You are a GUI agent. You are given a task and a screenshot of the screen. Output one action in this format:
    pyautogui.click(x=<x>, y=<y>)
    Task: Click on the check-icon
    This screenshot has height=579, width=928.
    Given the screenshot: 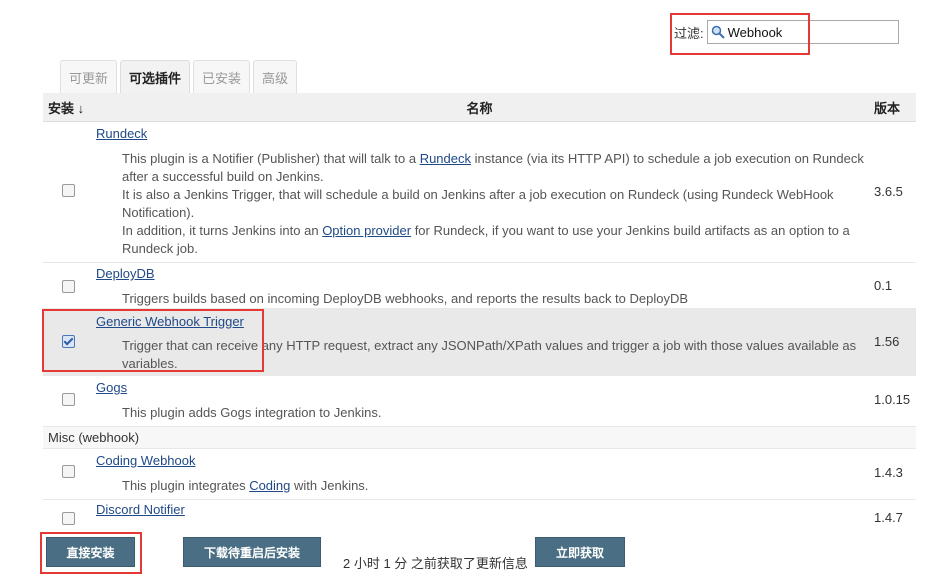 What is the action you would take?
    pyautogui.click(x=68, y=340)
    